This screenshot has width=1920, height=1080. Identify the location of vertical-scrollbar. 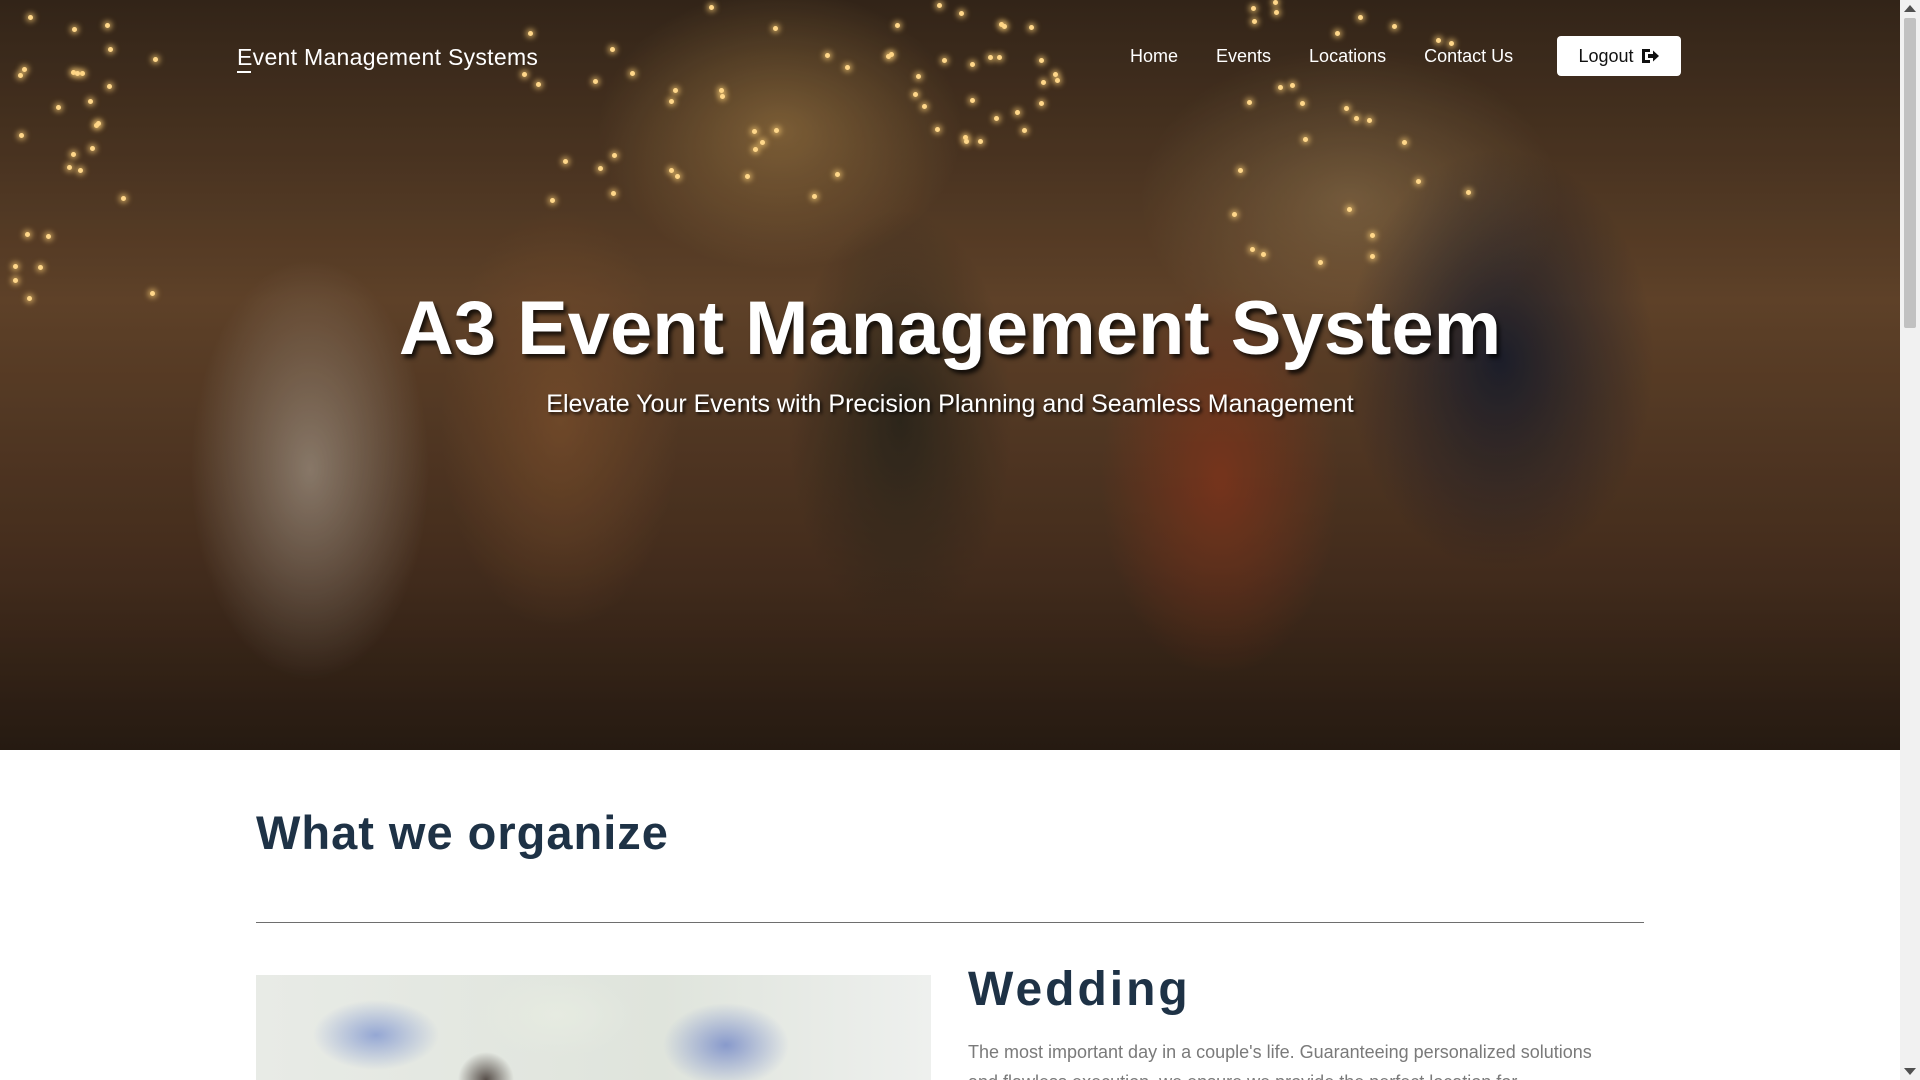
(1910, 540).